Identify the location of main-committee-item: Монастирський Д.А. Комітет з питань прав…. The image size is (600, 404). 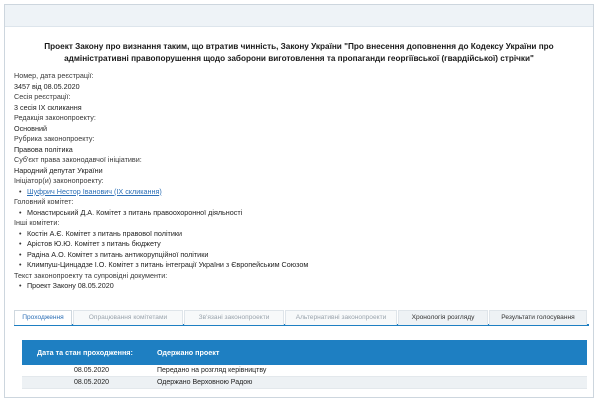
(294, 213).